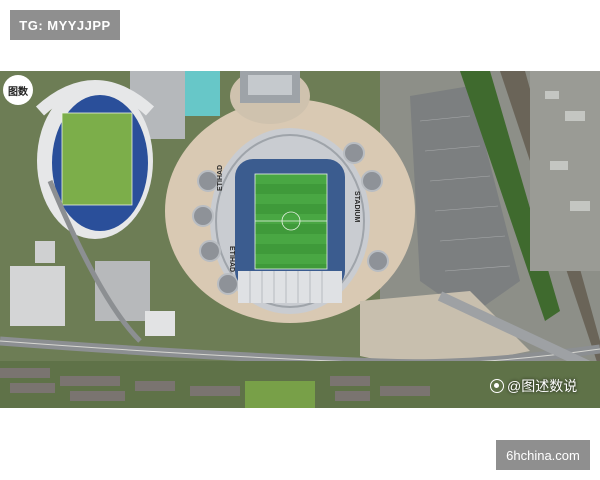  I want to click on sports-field, so click(280, 394).